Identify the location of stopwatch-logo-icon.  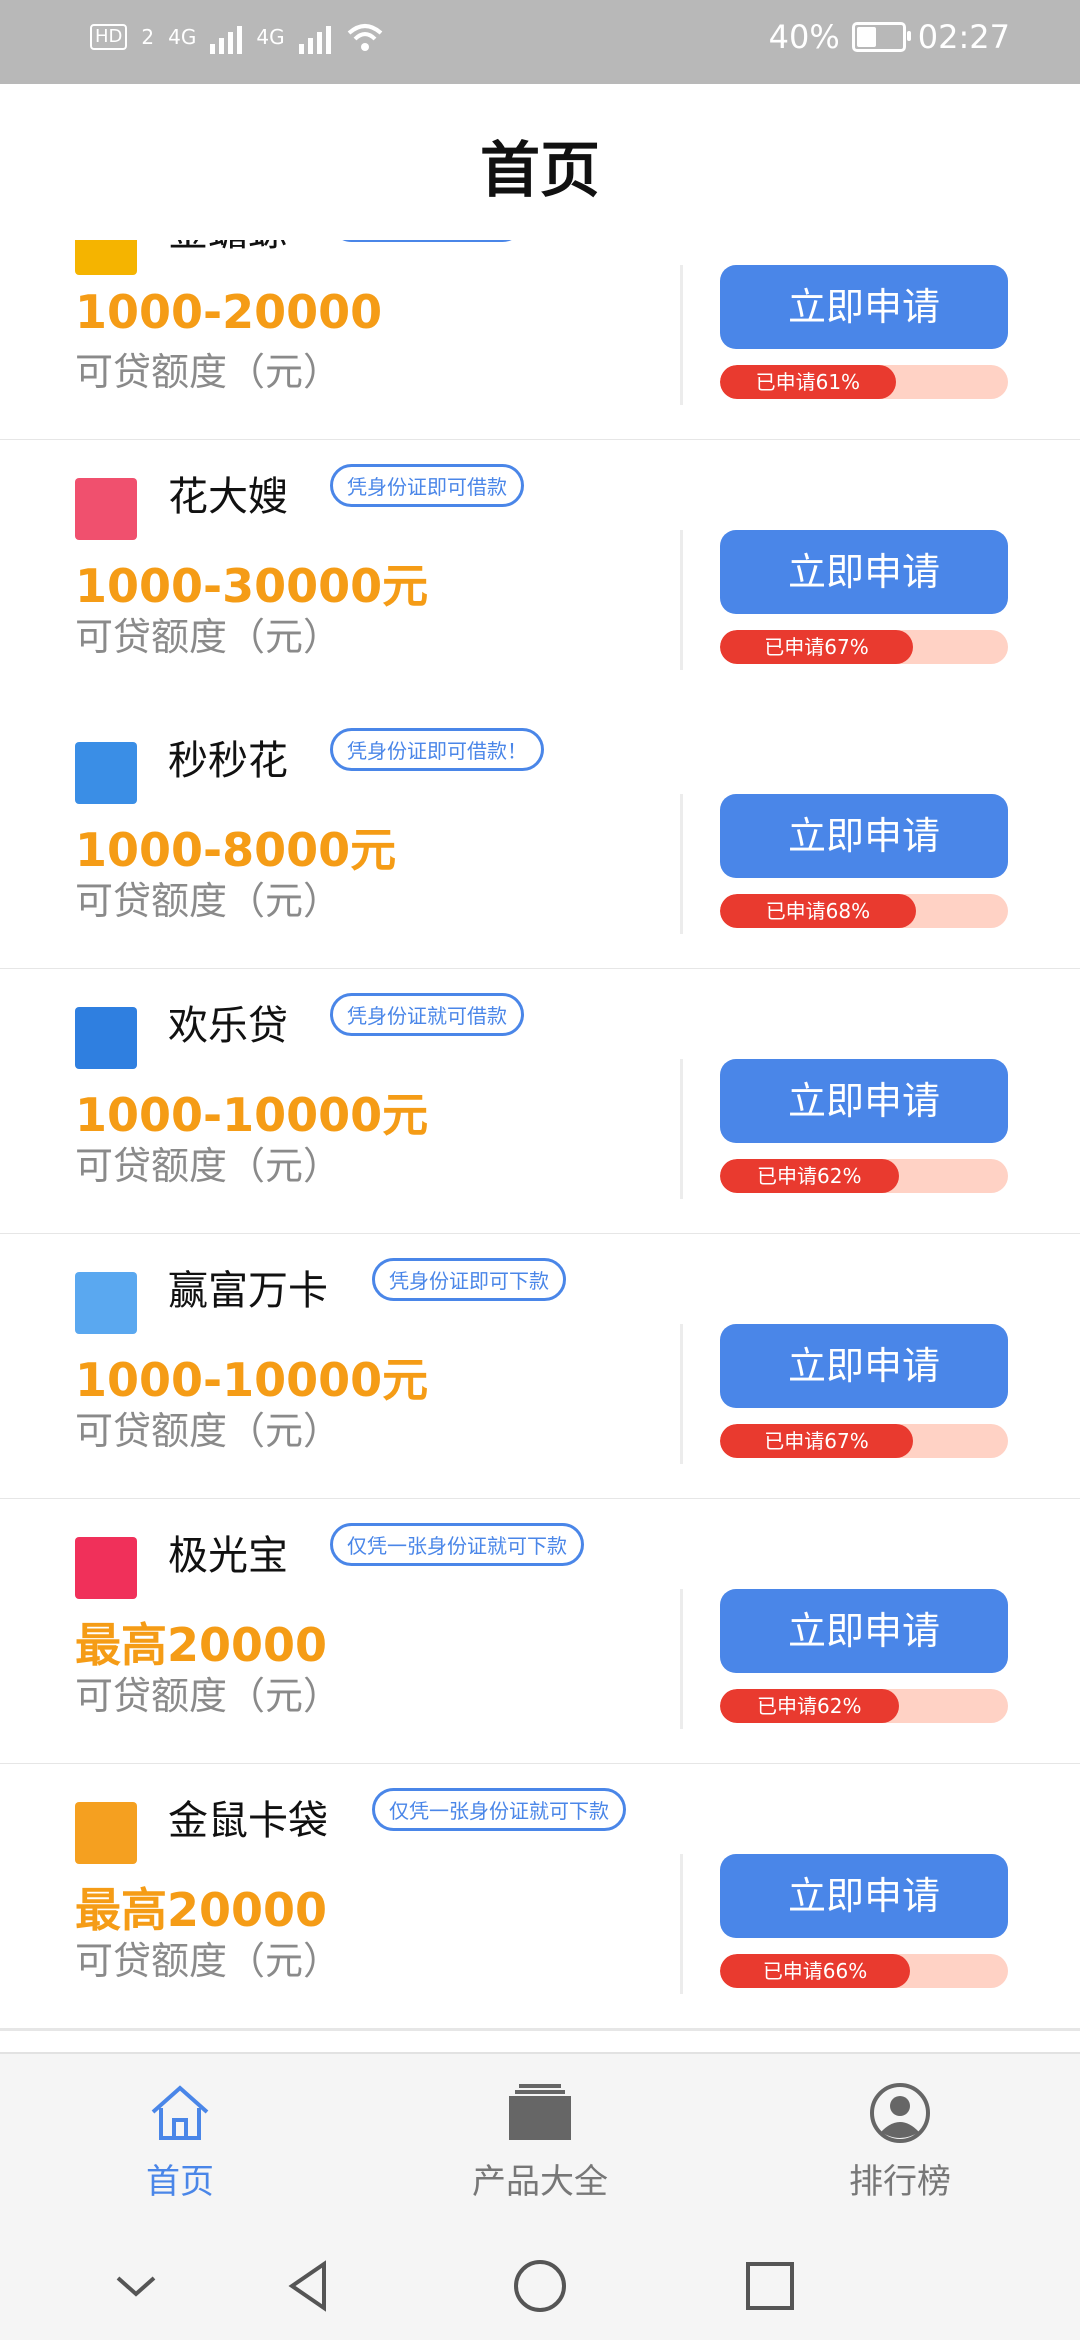
(106, 773).